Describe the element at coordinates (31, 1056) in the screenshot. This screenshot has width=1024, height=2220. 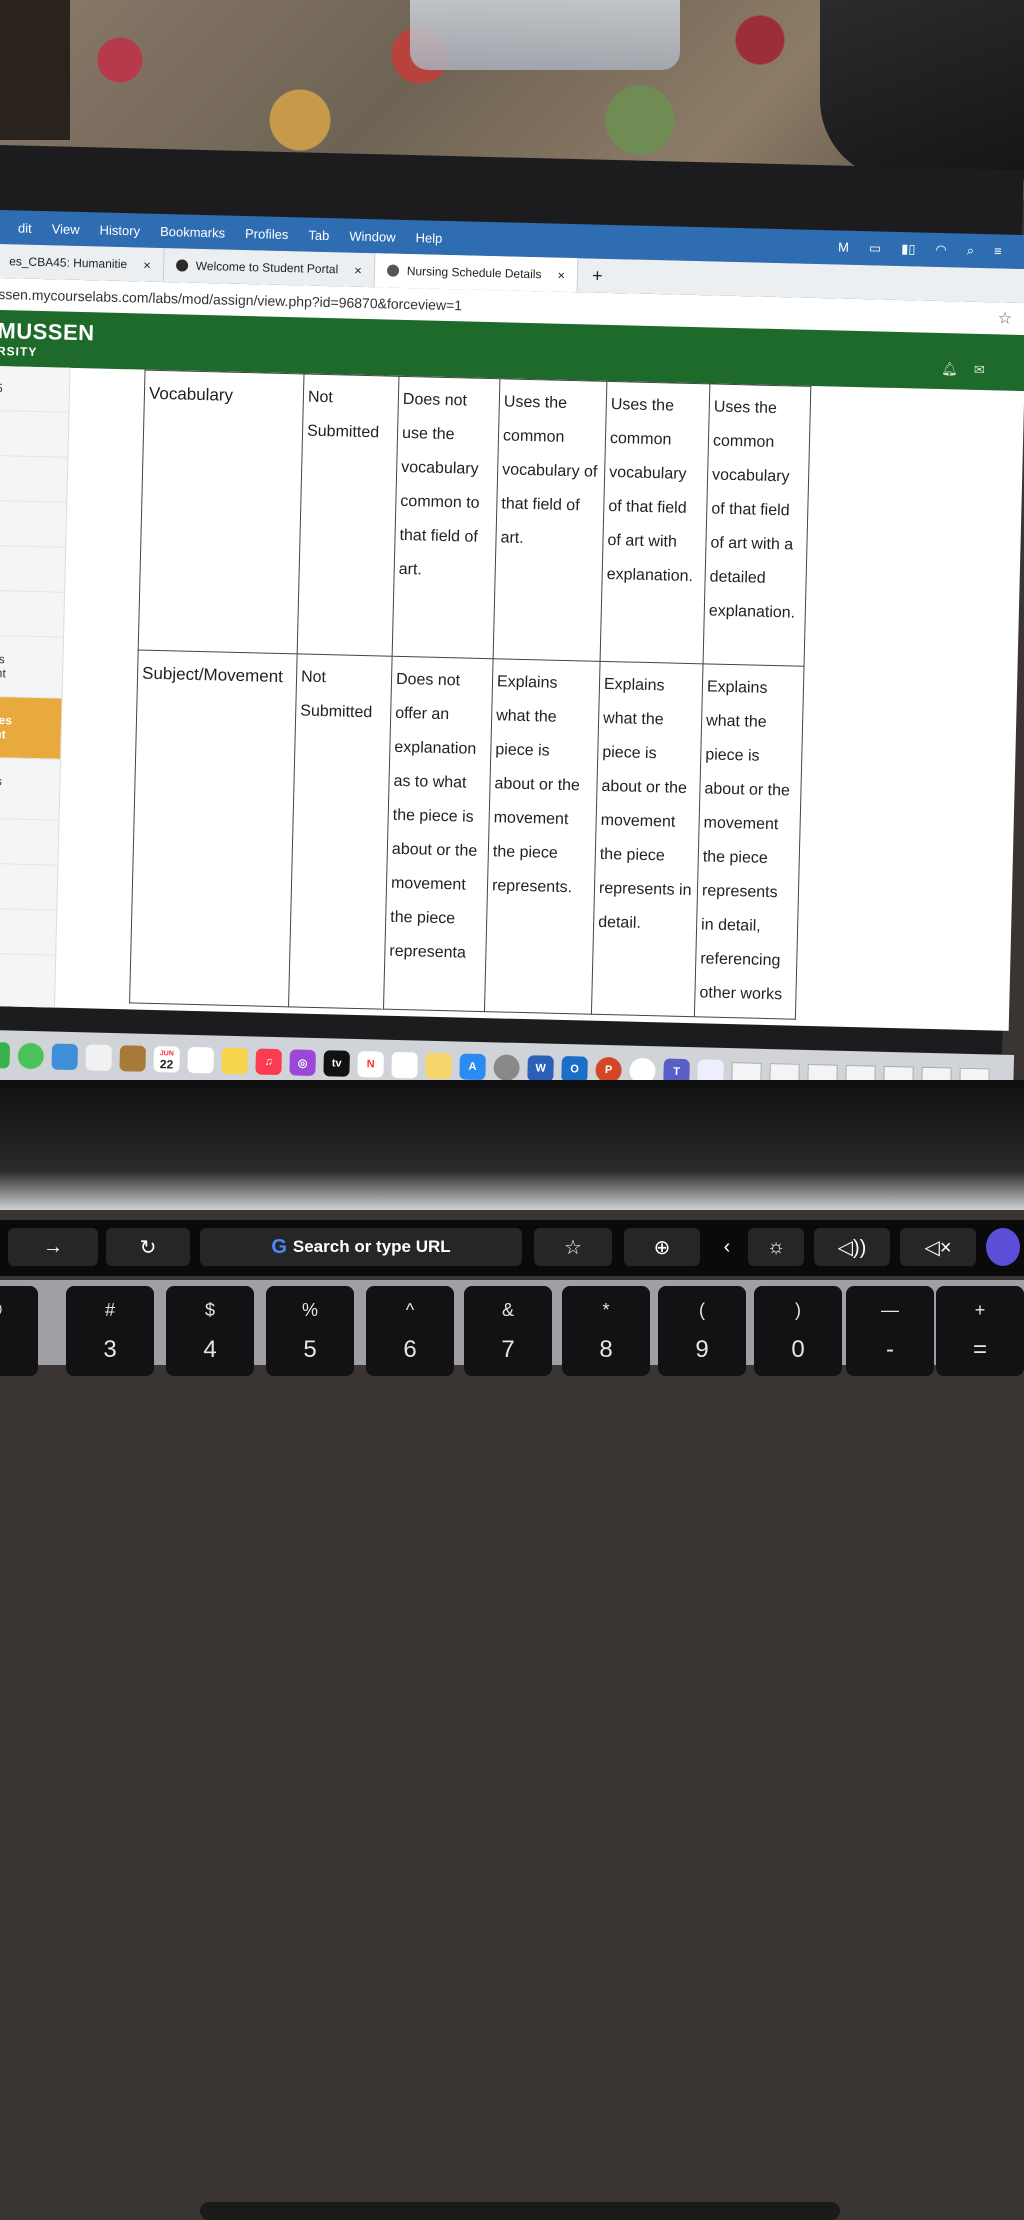
I see `messages-icon` at that location.